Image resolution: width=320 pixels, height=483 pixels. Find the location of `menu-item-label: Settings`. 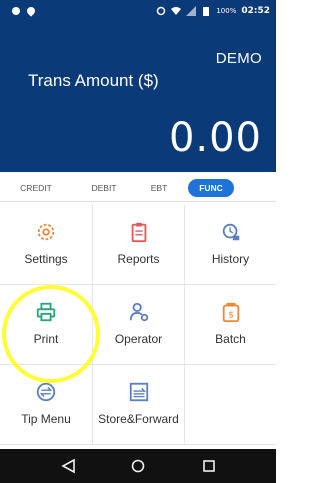

menu-item-label: Settings is located at coordinates (46, 259).